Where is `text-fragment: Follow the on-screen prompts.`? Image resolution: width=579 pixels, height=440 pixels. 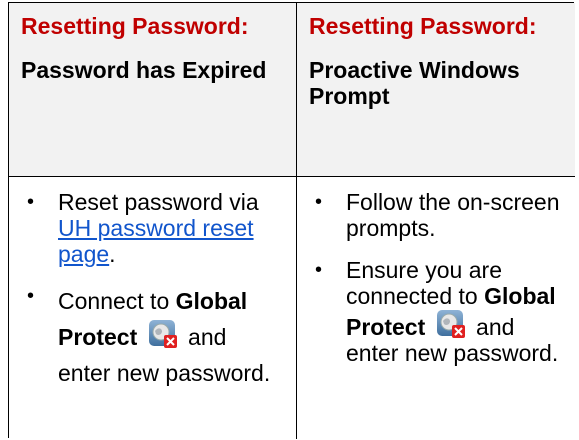
text-fragment: Follow the on-screen prompts. is located at coordinates (453, 215).